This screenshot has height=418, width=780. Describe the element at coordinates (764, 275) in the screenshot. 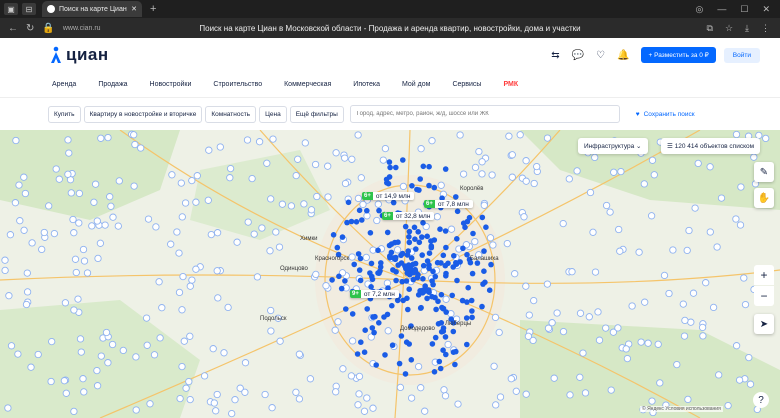

I see `zoom-in-button: +` at that location.